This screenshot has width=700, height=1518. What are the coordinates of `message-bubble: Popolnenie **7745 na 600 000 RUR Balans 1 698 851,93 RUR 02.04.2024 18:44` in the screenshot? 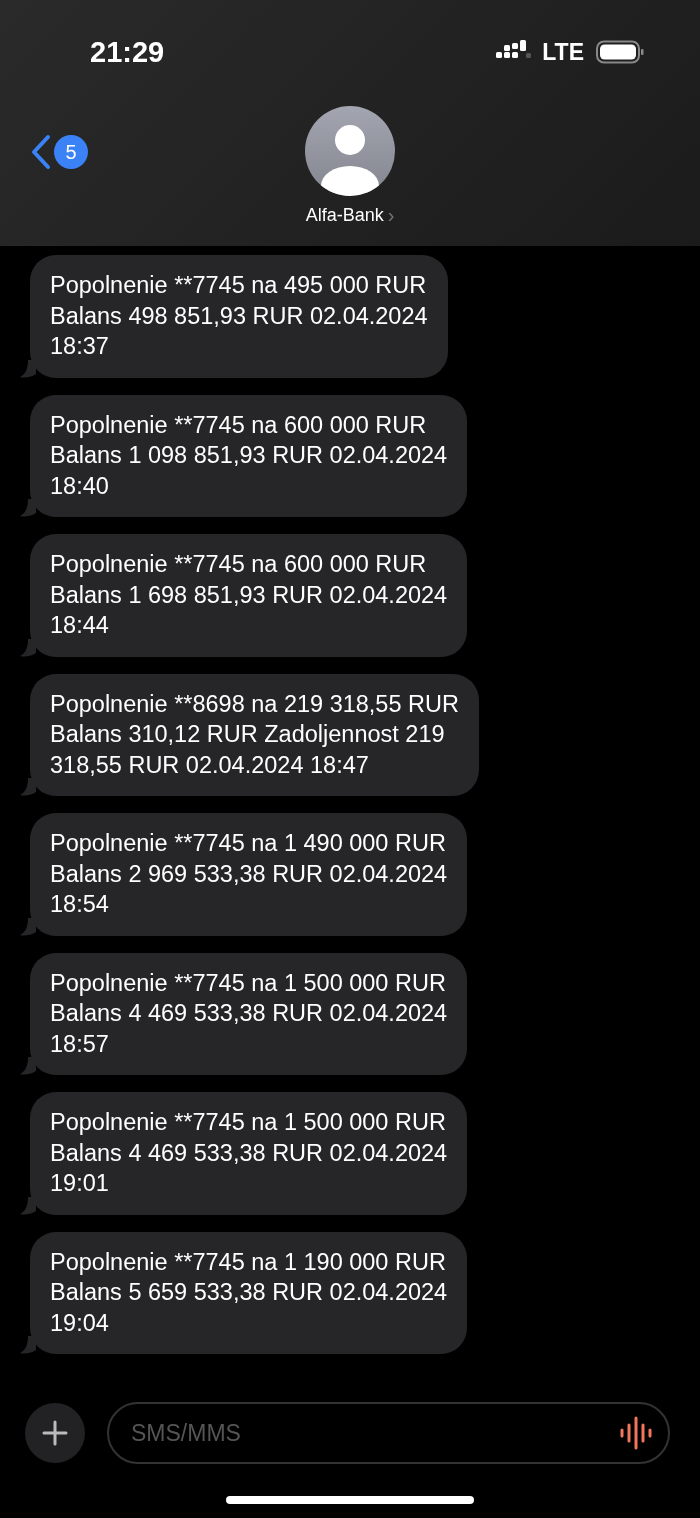 It's located at (249, 595).